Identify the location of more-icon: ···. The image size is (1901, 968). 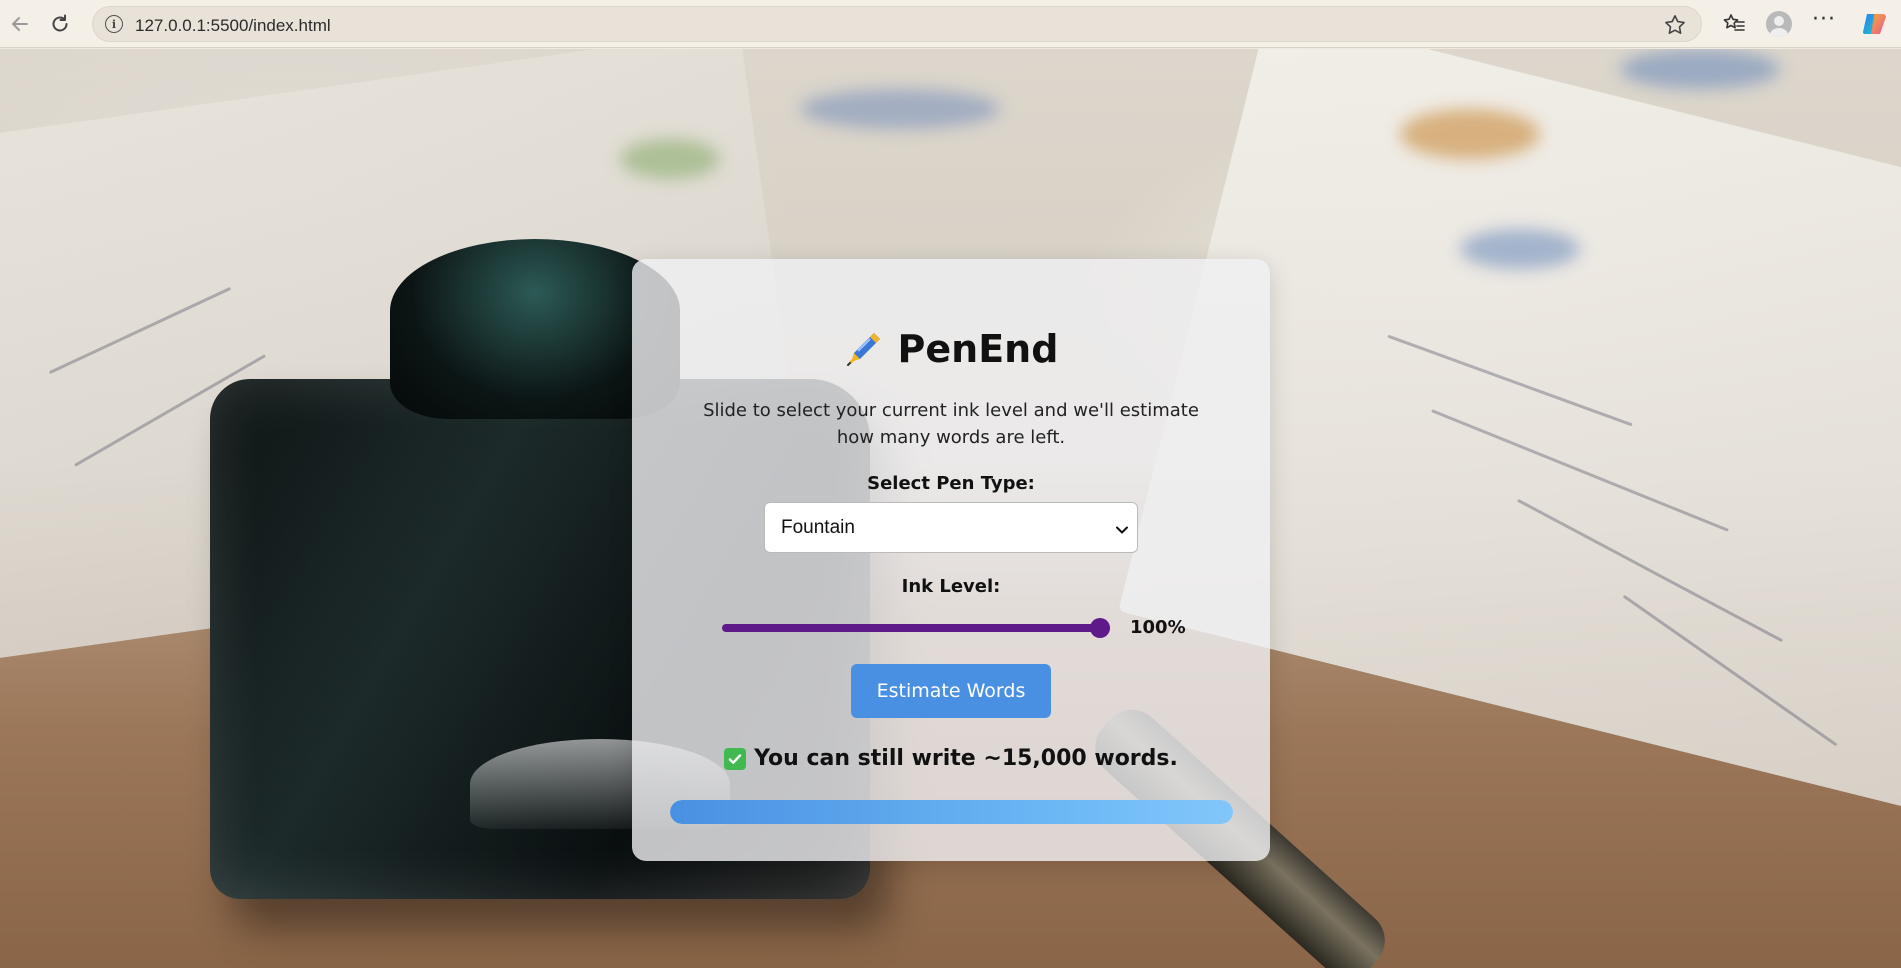
(1824, 24).